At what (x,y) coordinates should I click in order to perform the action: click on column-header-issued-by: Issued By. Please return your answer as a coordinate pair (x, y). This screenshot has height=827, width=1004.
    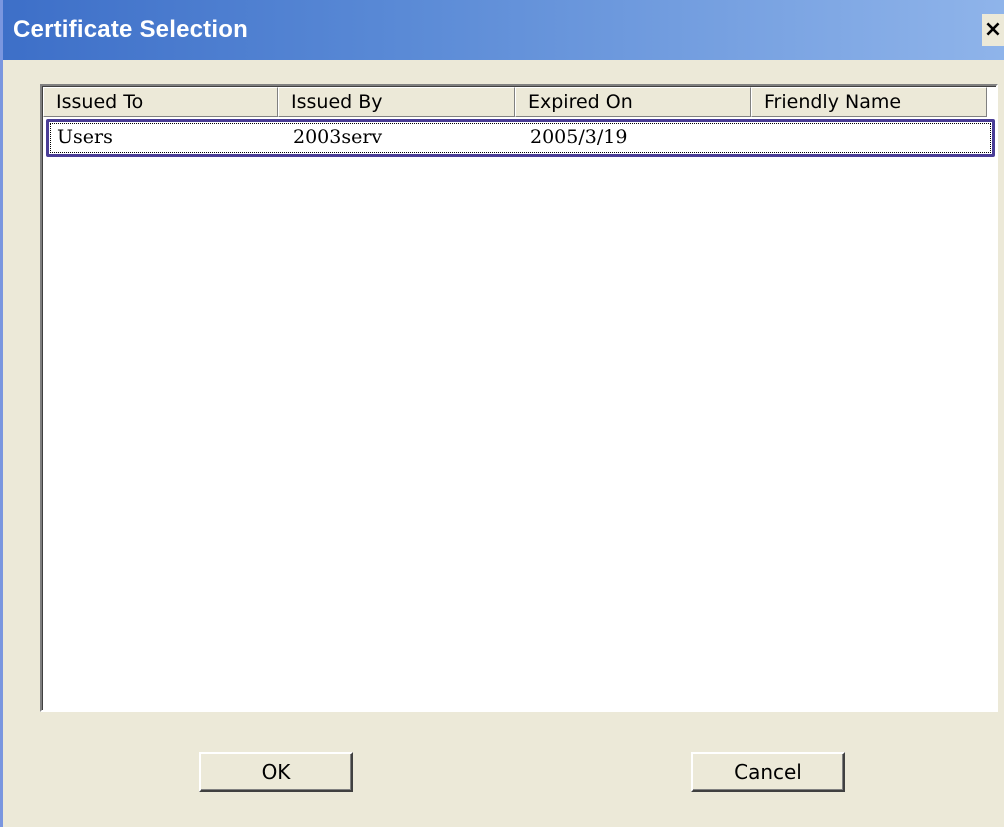
    Looking at the image, I should click on (396, 102).